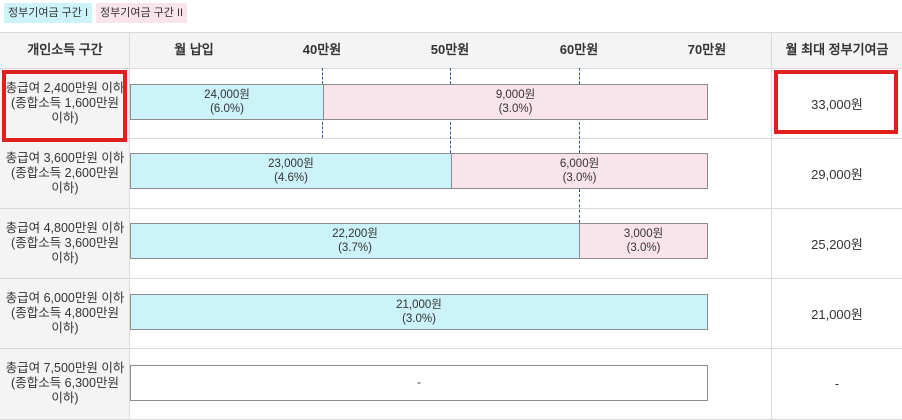 Image resolution: width=902 pixels, height=420 pixels. I want to click on income-label: 총급여 3,600만원 이하 (종합소득 2,600만원 이하), so click(65, 173).